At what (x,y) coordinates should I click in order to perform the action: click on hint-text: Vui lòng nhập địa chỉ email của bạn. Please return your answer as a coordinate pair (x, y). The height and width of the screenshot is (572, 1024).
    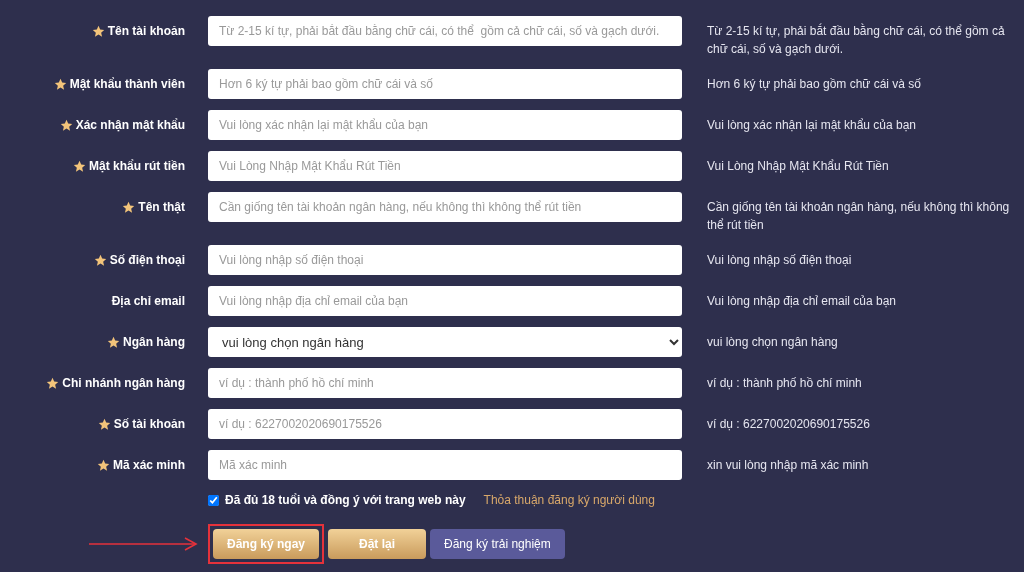
    Looking at the image, I should click on (802, 301).